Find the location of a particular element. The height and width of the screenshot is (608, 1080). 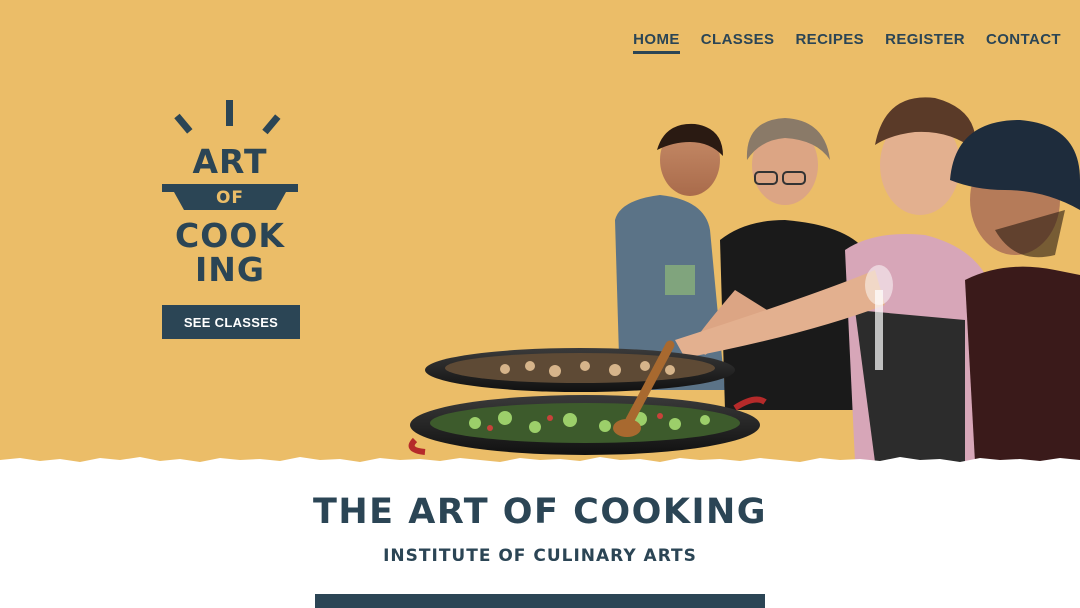

page-subtitle: INSTITUTE OF CULINARY ARTS is located at coordinates (540, 556).